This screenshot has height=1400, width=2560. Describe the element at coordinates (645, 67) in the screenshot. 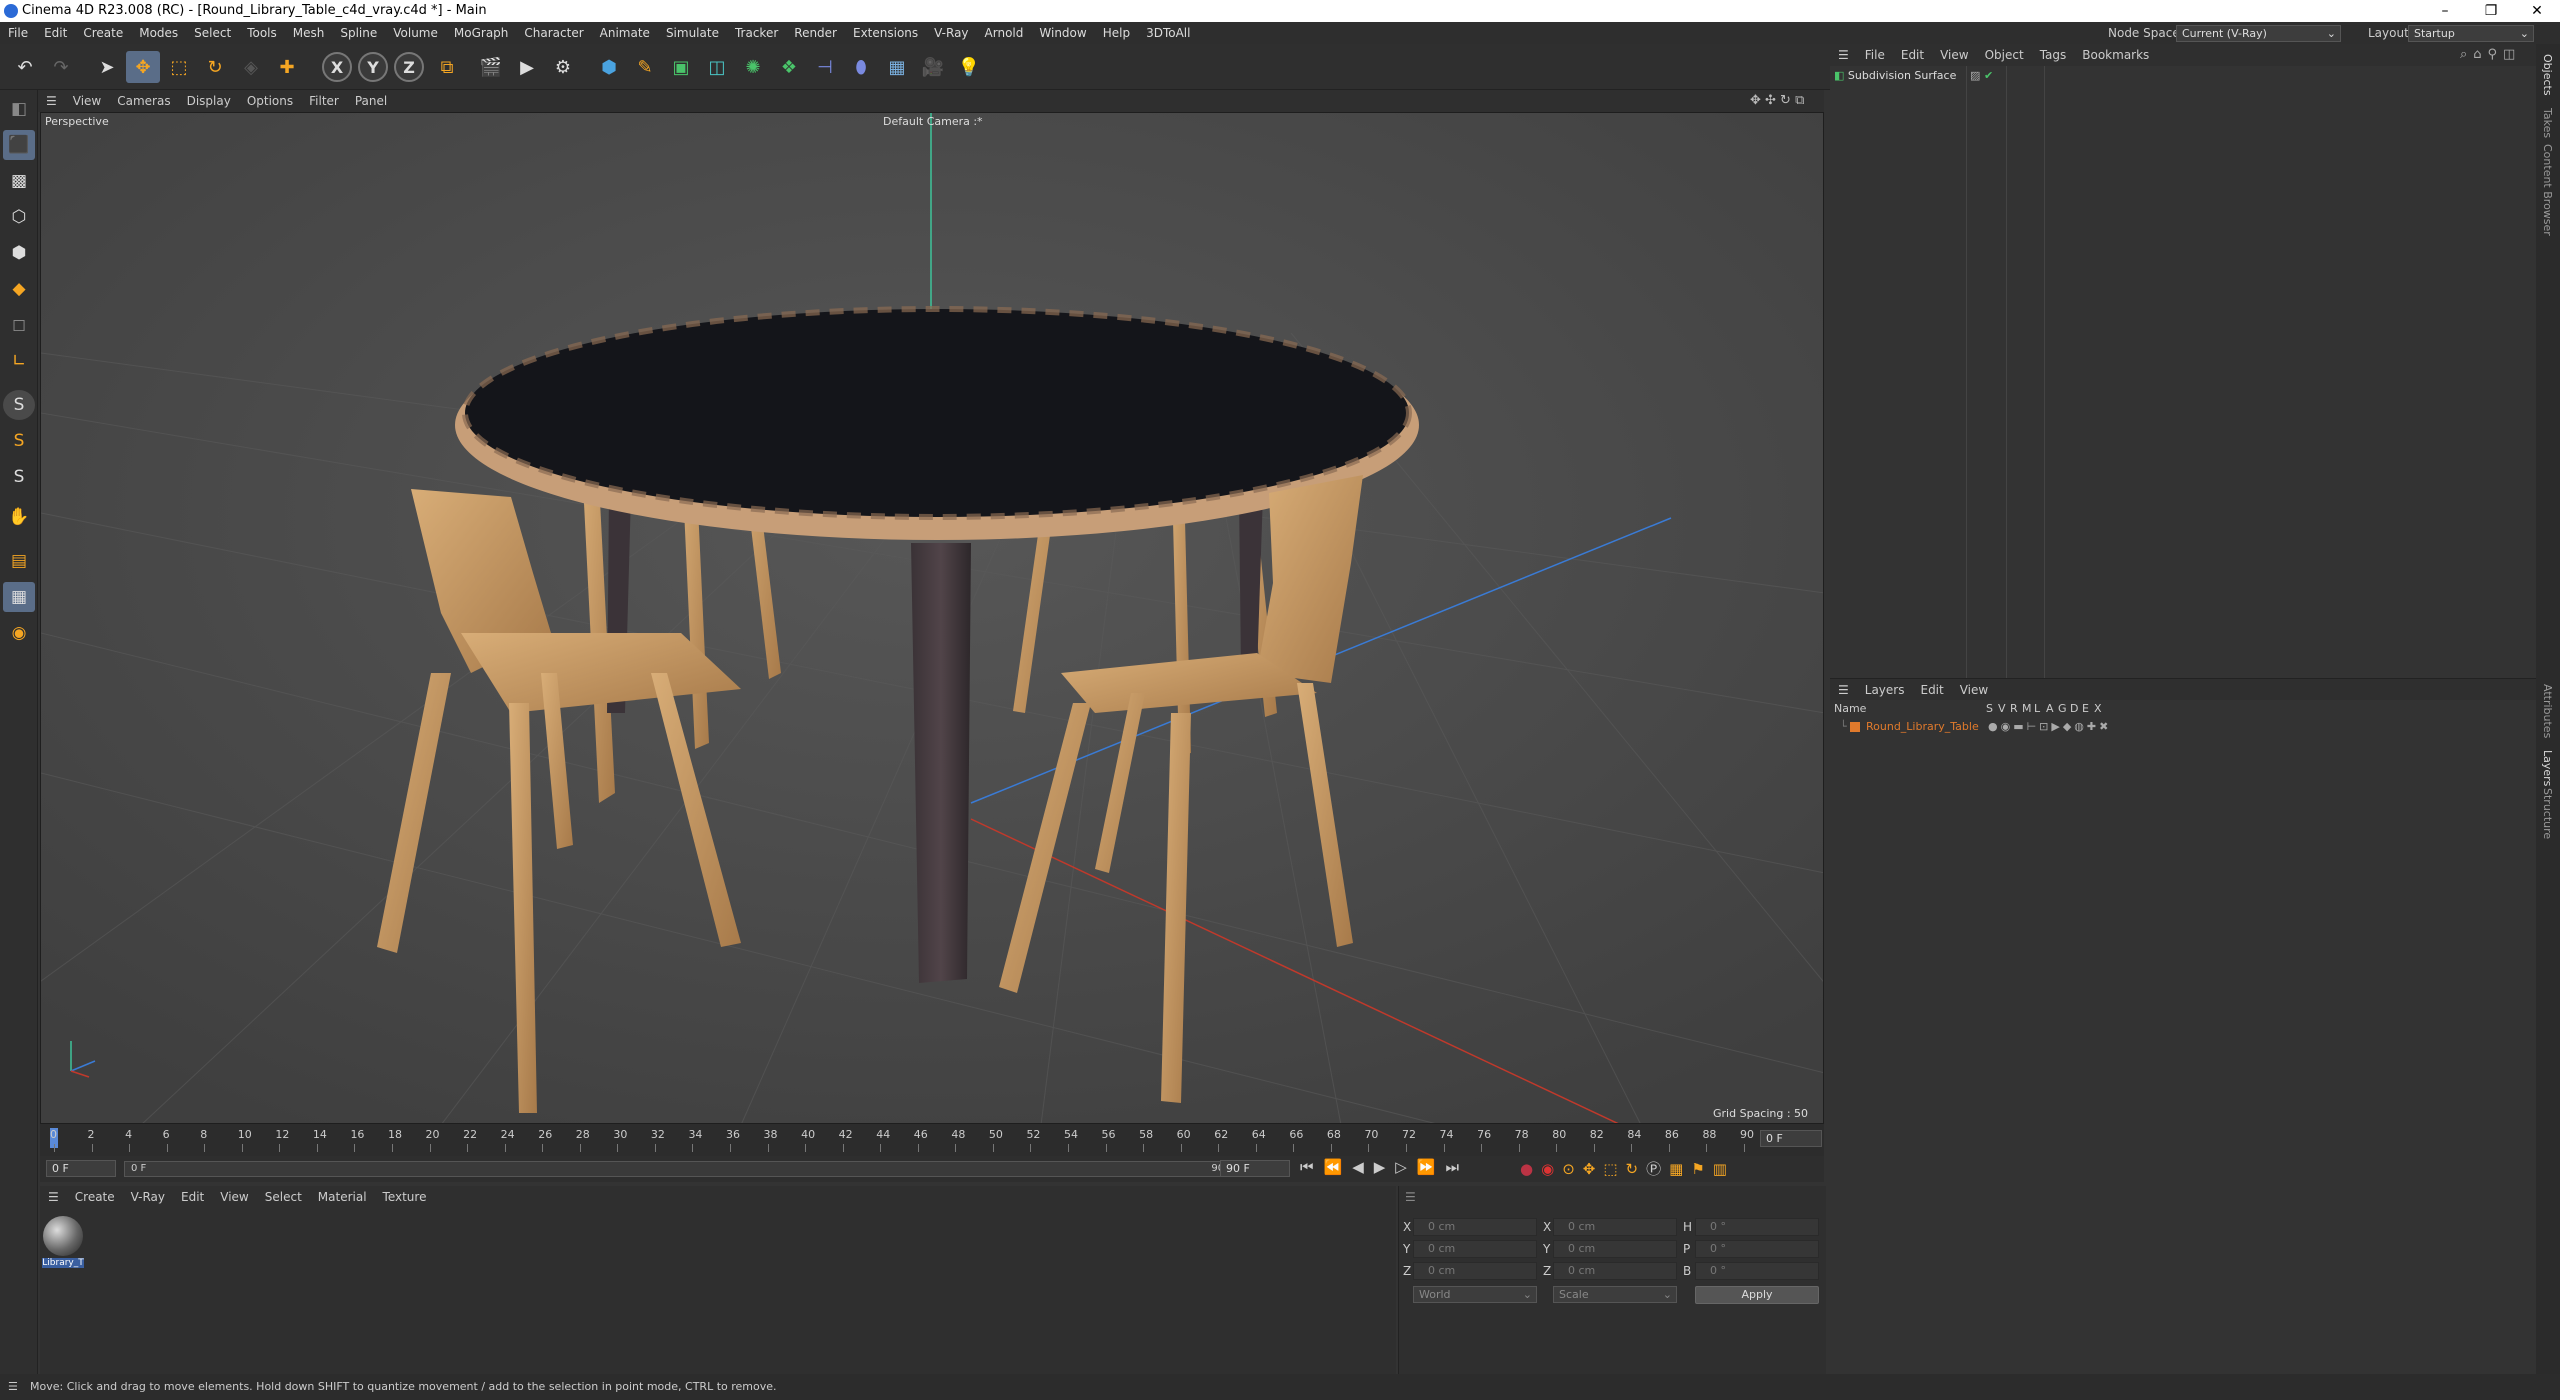

I see `spline-pen-icon: ✎` at that location.